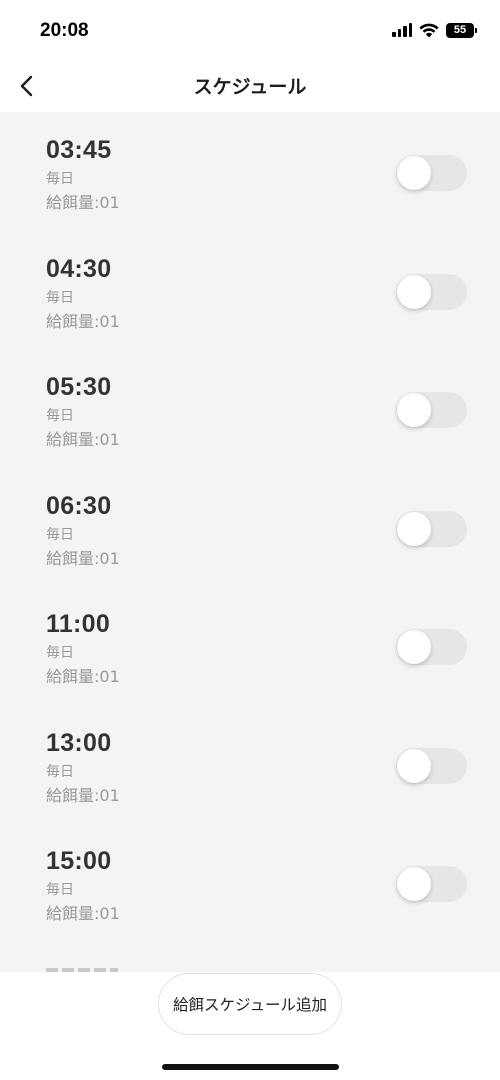  What do you see at coordinates (79, 387) in the screenshot?
I see `schedule-time: 05:30` at bounding box center [79, 387].